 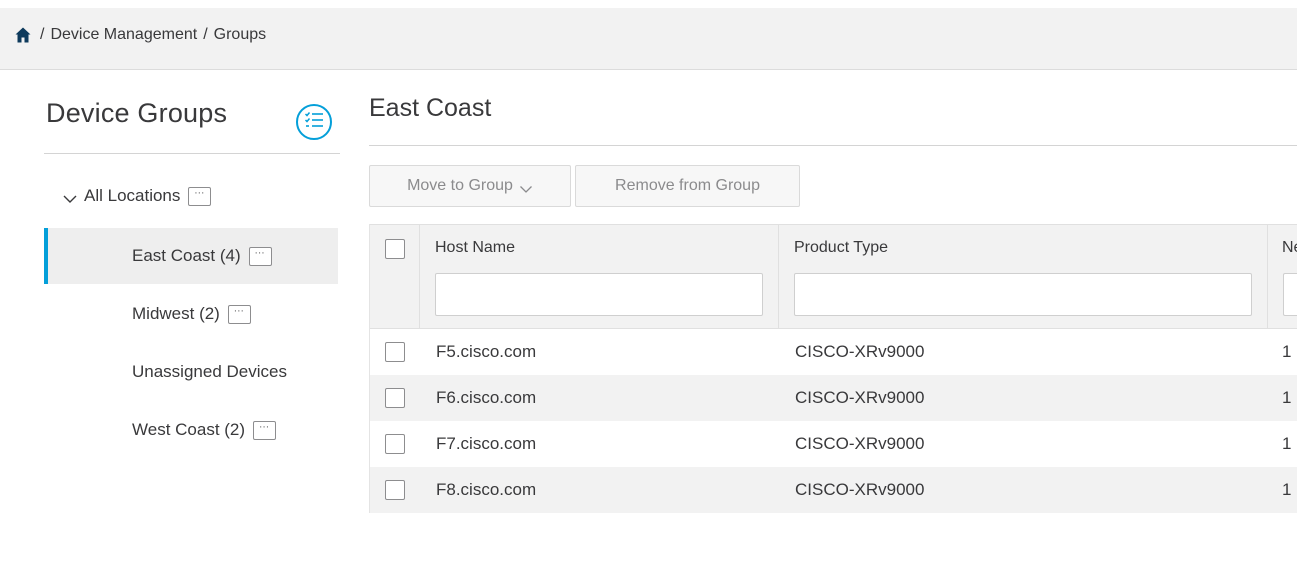 I want to click on sidebar-divider, so click(x=192, y=153).